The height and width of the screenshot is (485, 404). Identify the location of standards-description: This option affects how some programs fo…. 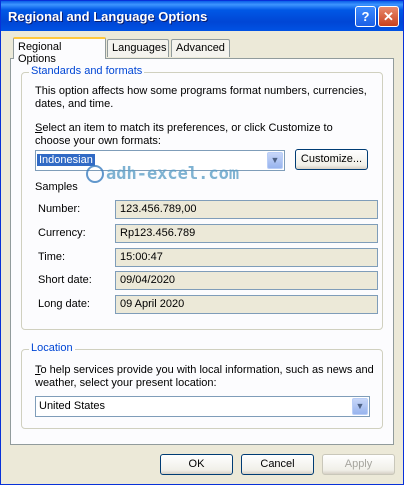
(201, 97).